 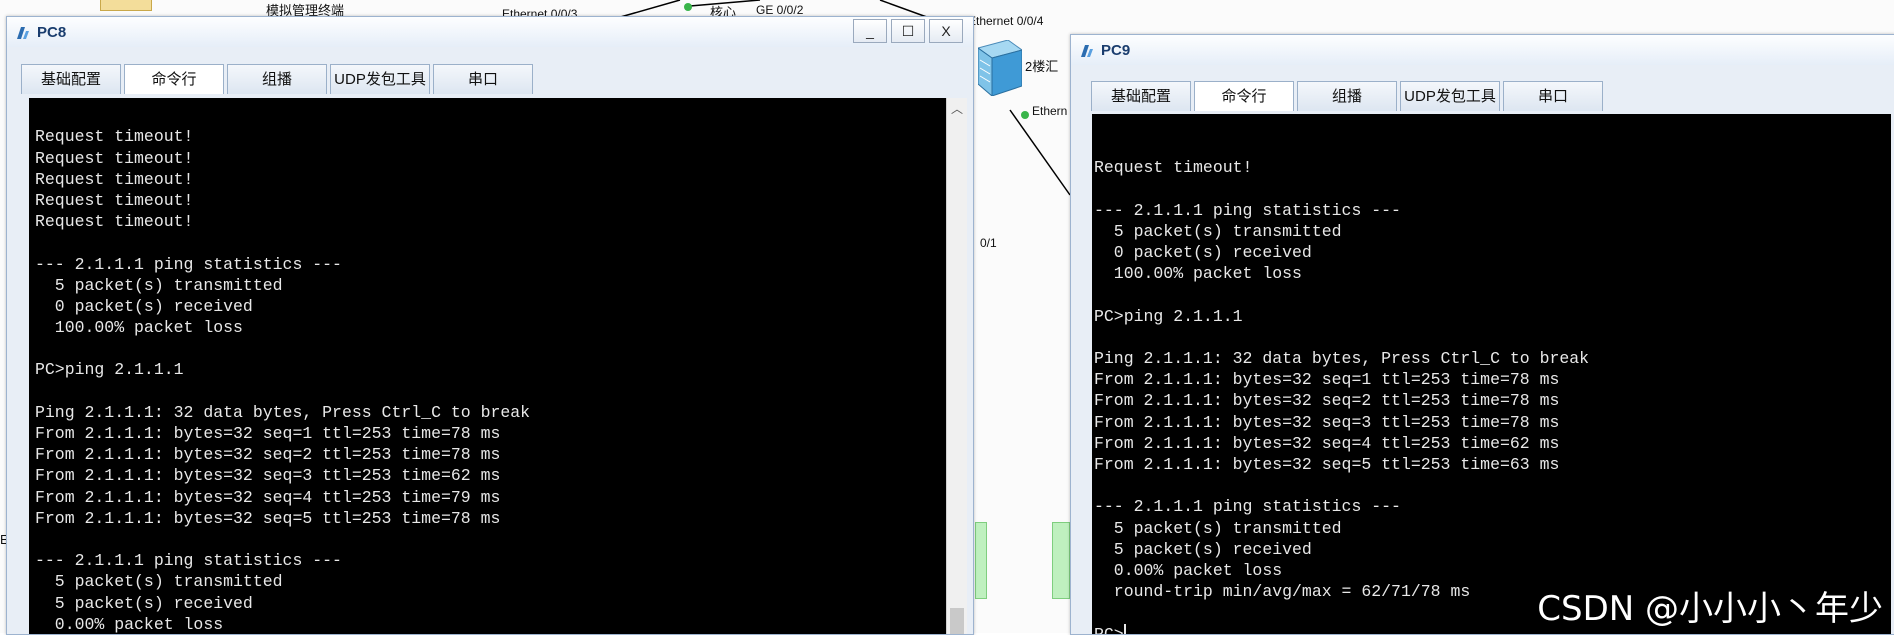 I want to click on scroll-thumb, so click(x=957, y=621).